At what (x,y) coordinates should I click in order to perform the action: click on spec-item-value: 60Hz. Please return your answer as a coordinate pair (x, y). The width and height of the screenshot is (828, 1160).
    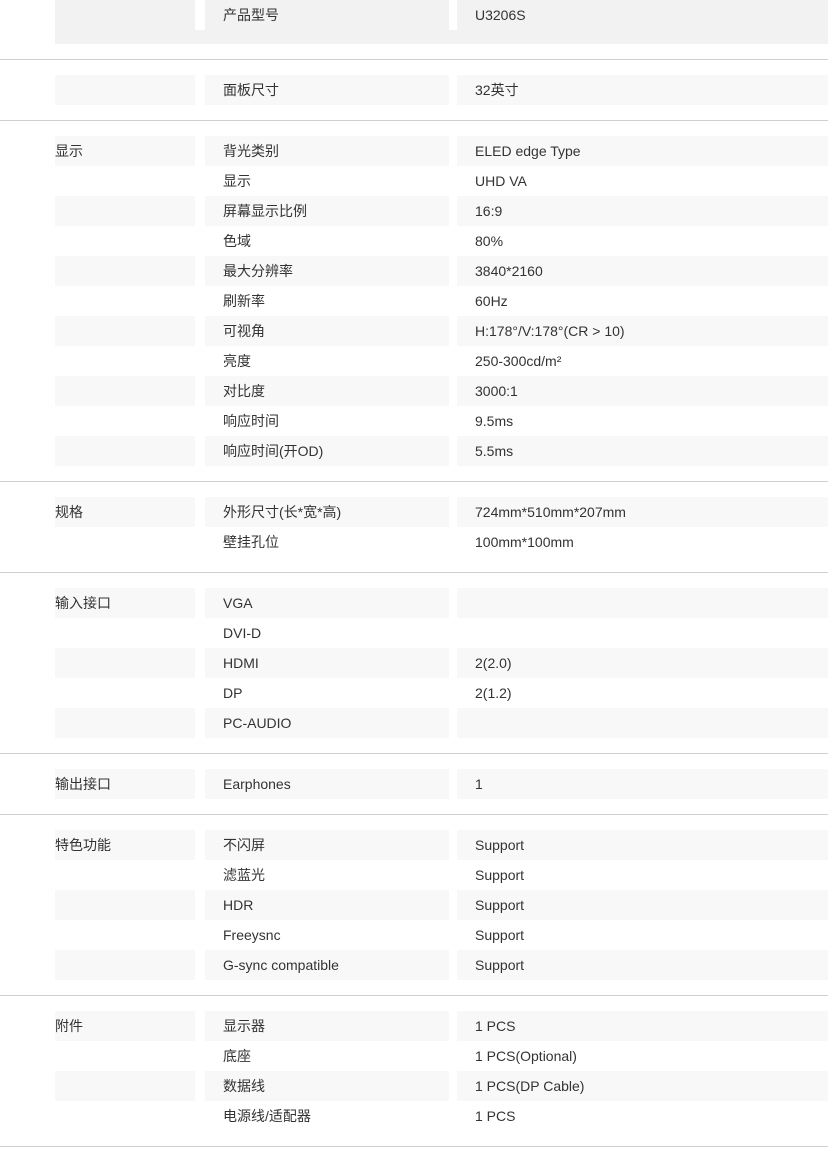
    Looking at the image, I should click on (491, 301).